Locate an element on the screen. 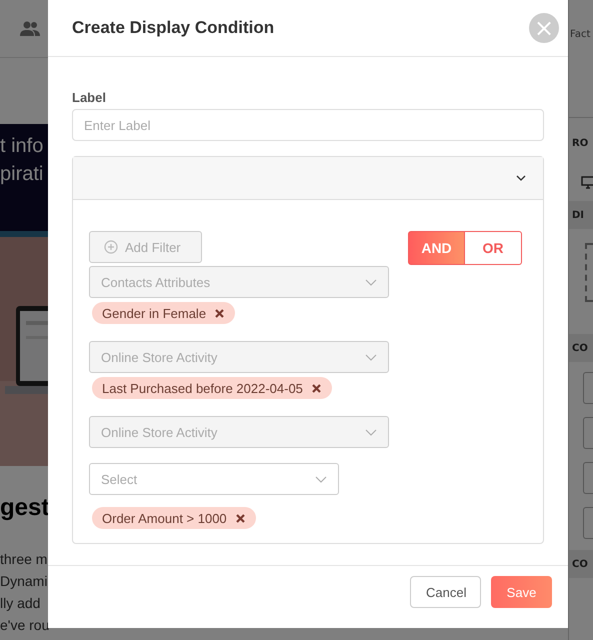 This screenshot has height=640, width=593. dropdown-placeholder: Contacts Attributes is located at coordinates (155, 282).